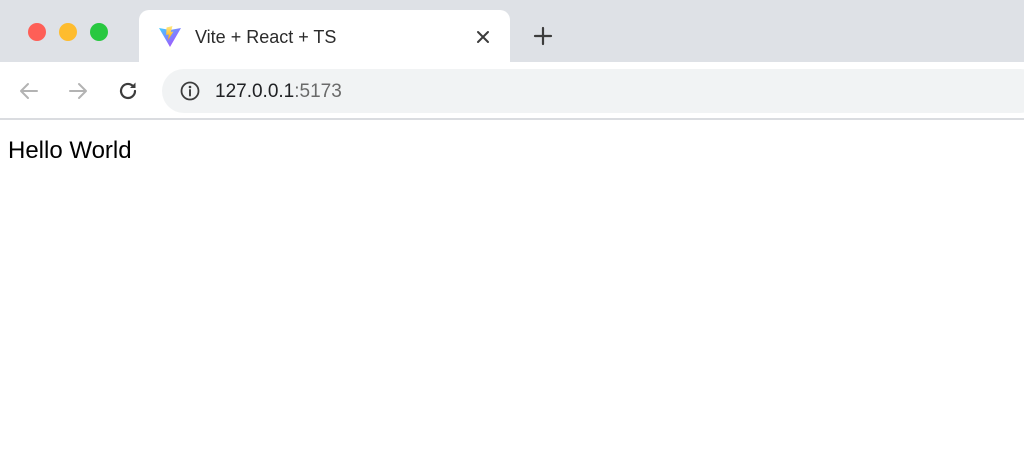  Describe the element at coordinates (512, 119) in the screenshot. I see `toolbar-divider` at that location.